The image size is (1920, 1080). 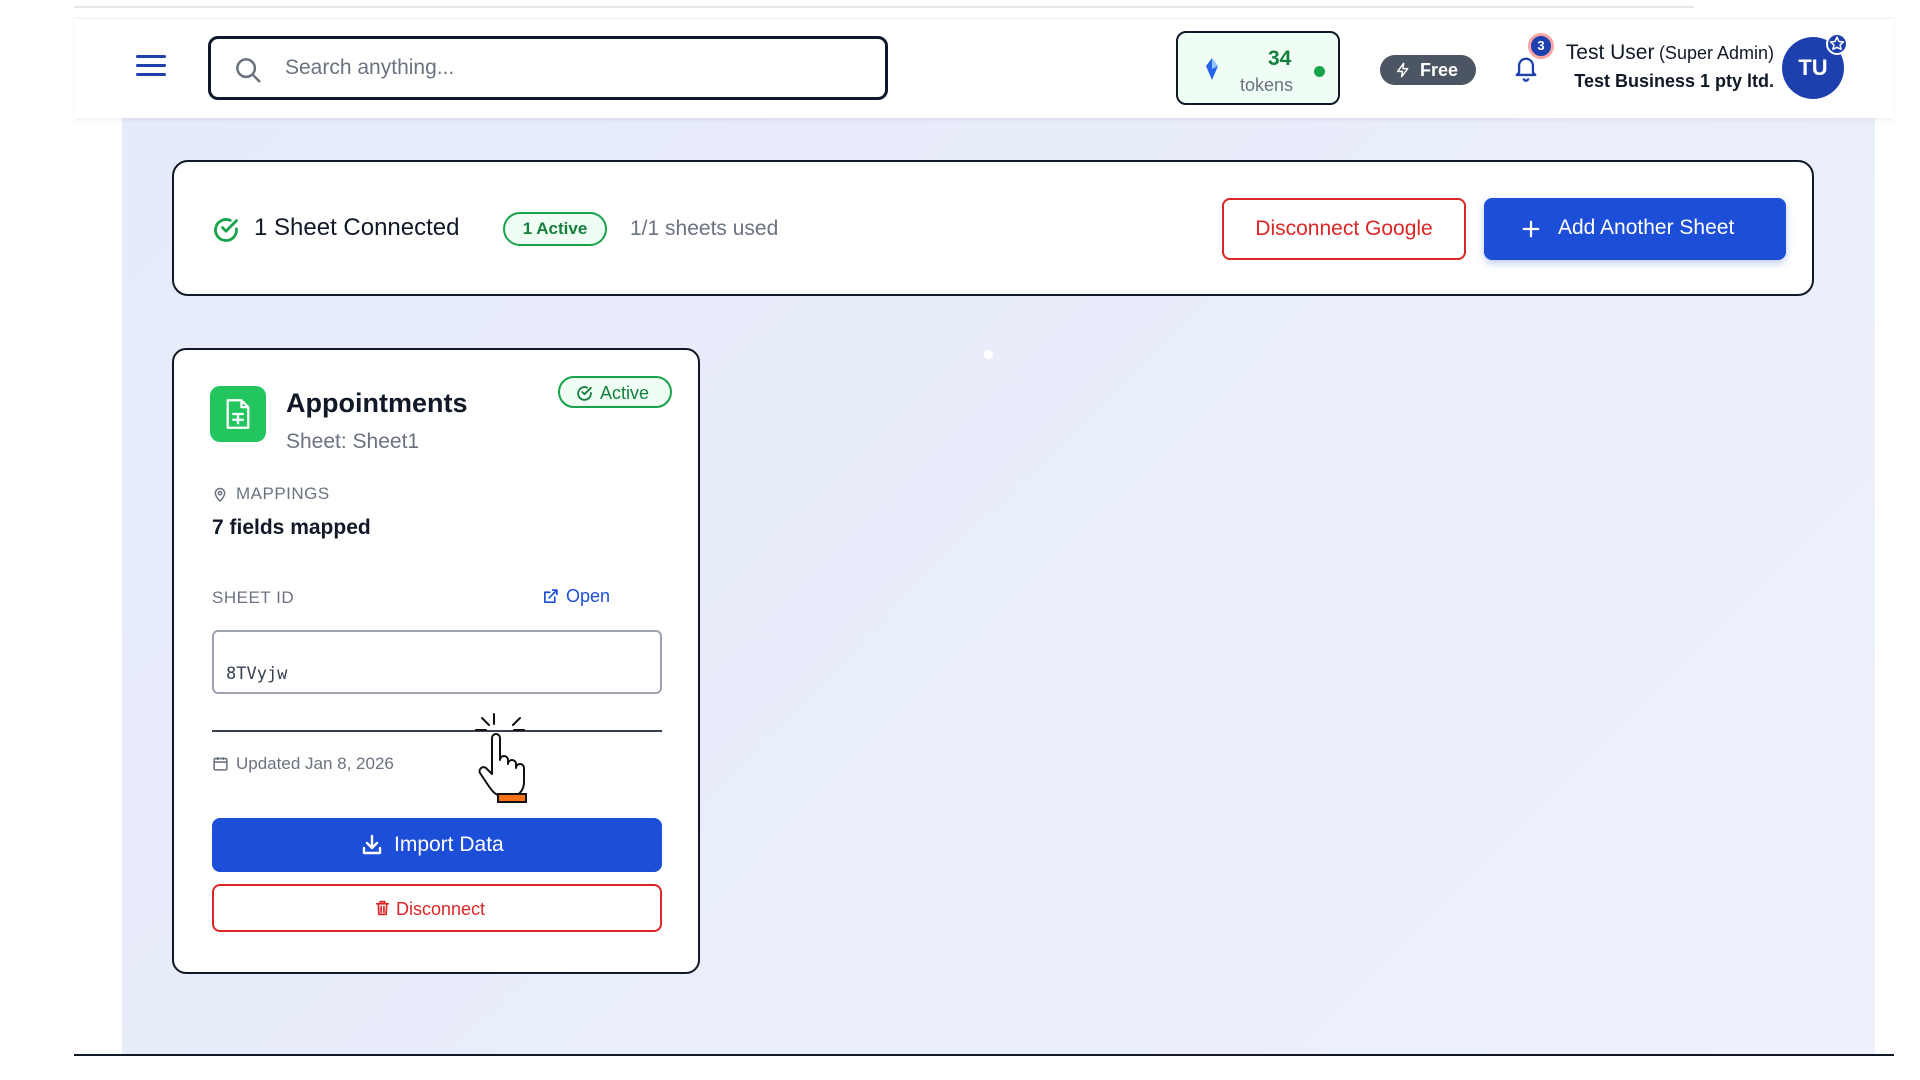 I want to click on open-sheet-link: Open, so click(x=576, y=596).